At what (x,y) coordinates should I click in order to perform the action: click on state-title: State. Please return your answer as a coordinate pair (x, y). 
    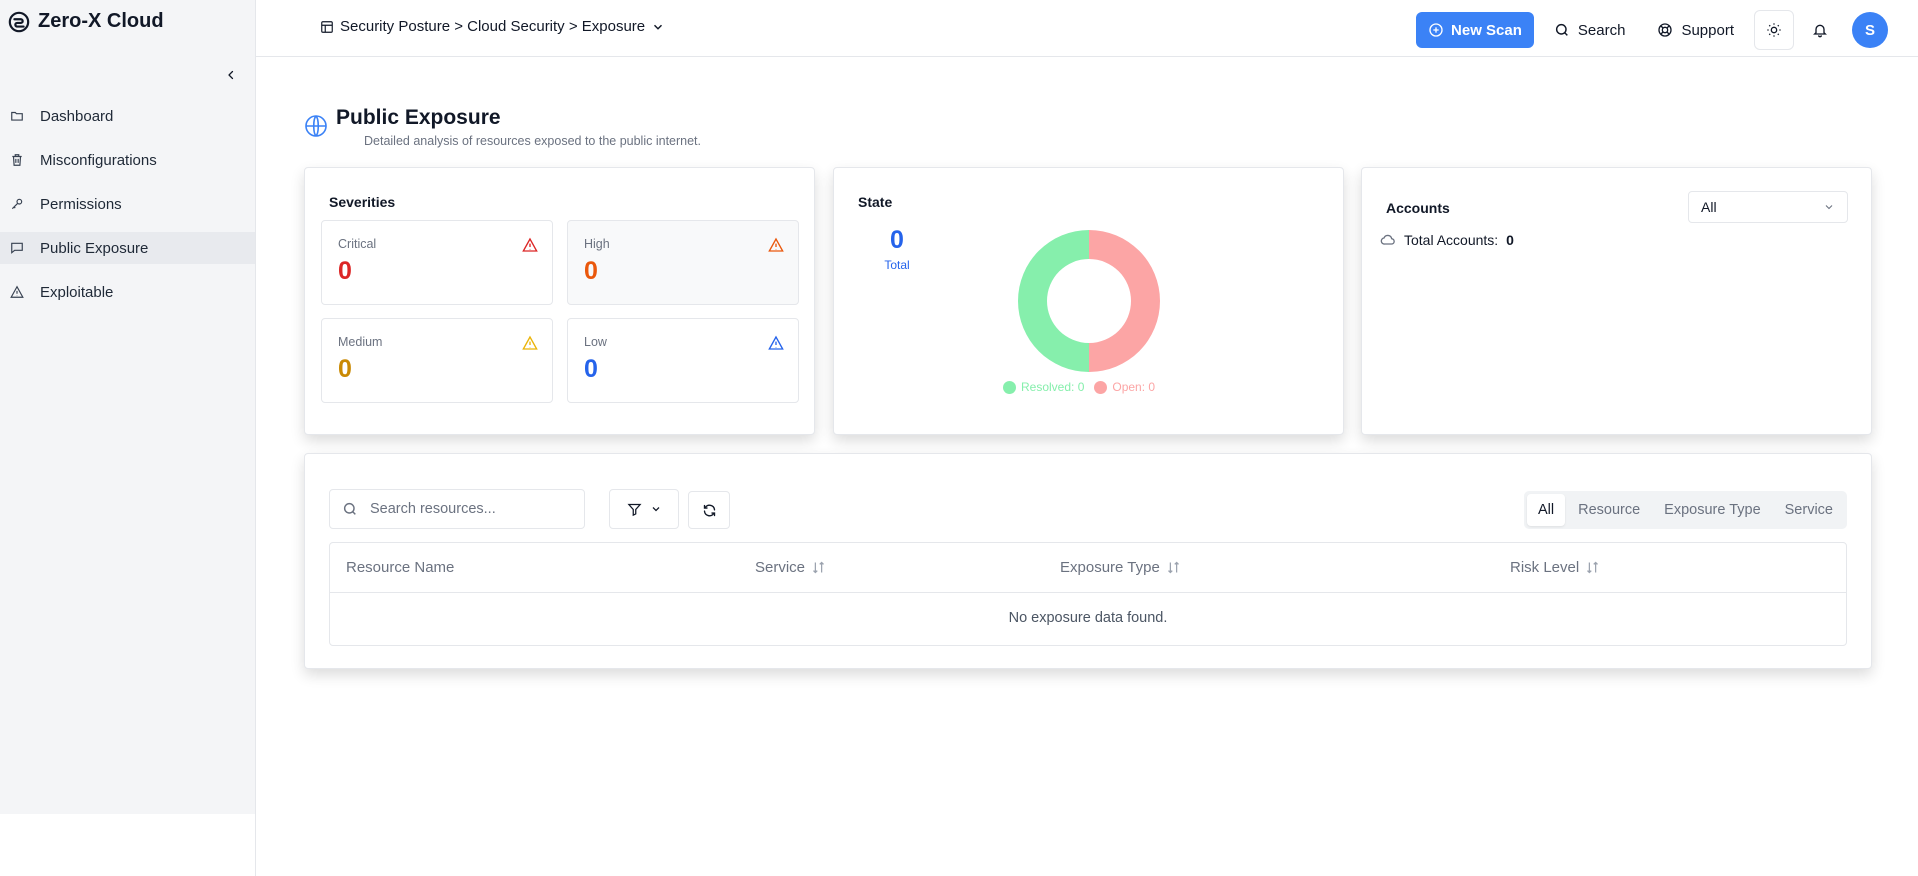
    Looking at the image, I should click on (875, 202).